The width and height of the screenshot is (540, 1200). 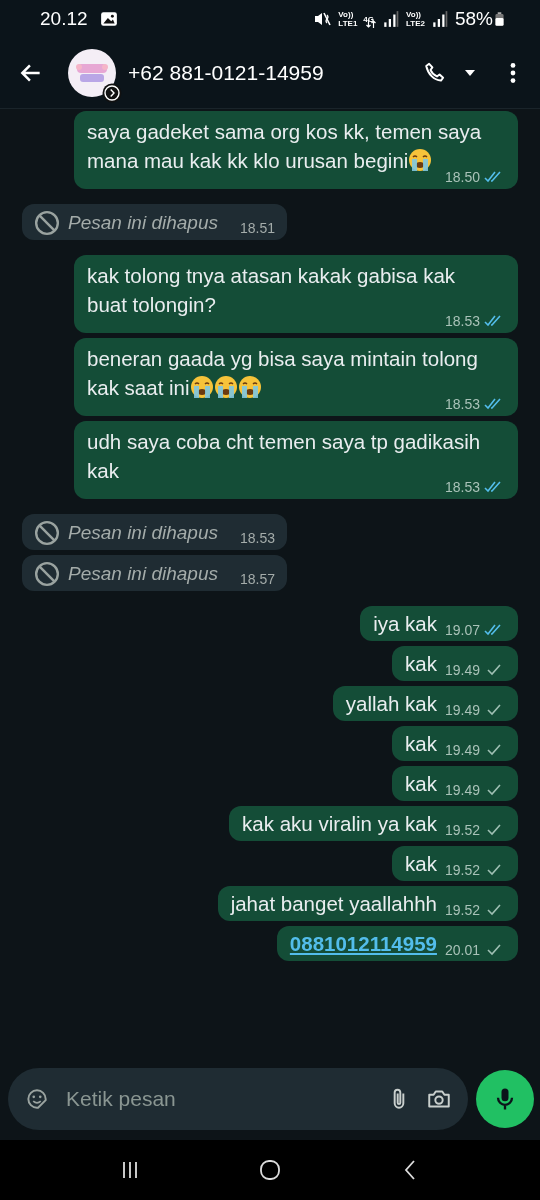 I want to click on chevron-icon, so click(x=112, y=93).